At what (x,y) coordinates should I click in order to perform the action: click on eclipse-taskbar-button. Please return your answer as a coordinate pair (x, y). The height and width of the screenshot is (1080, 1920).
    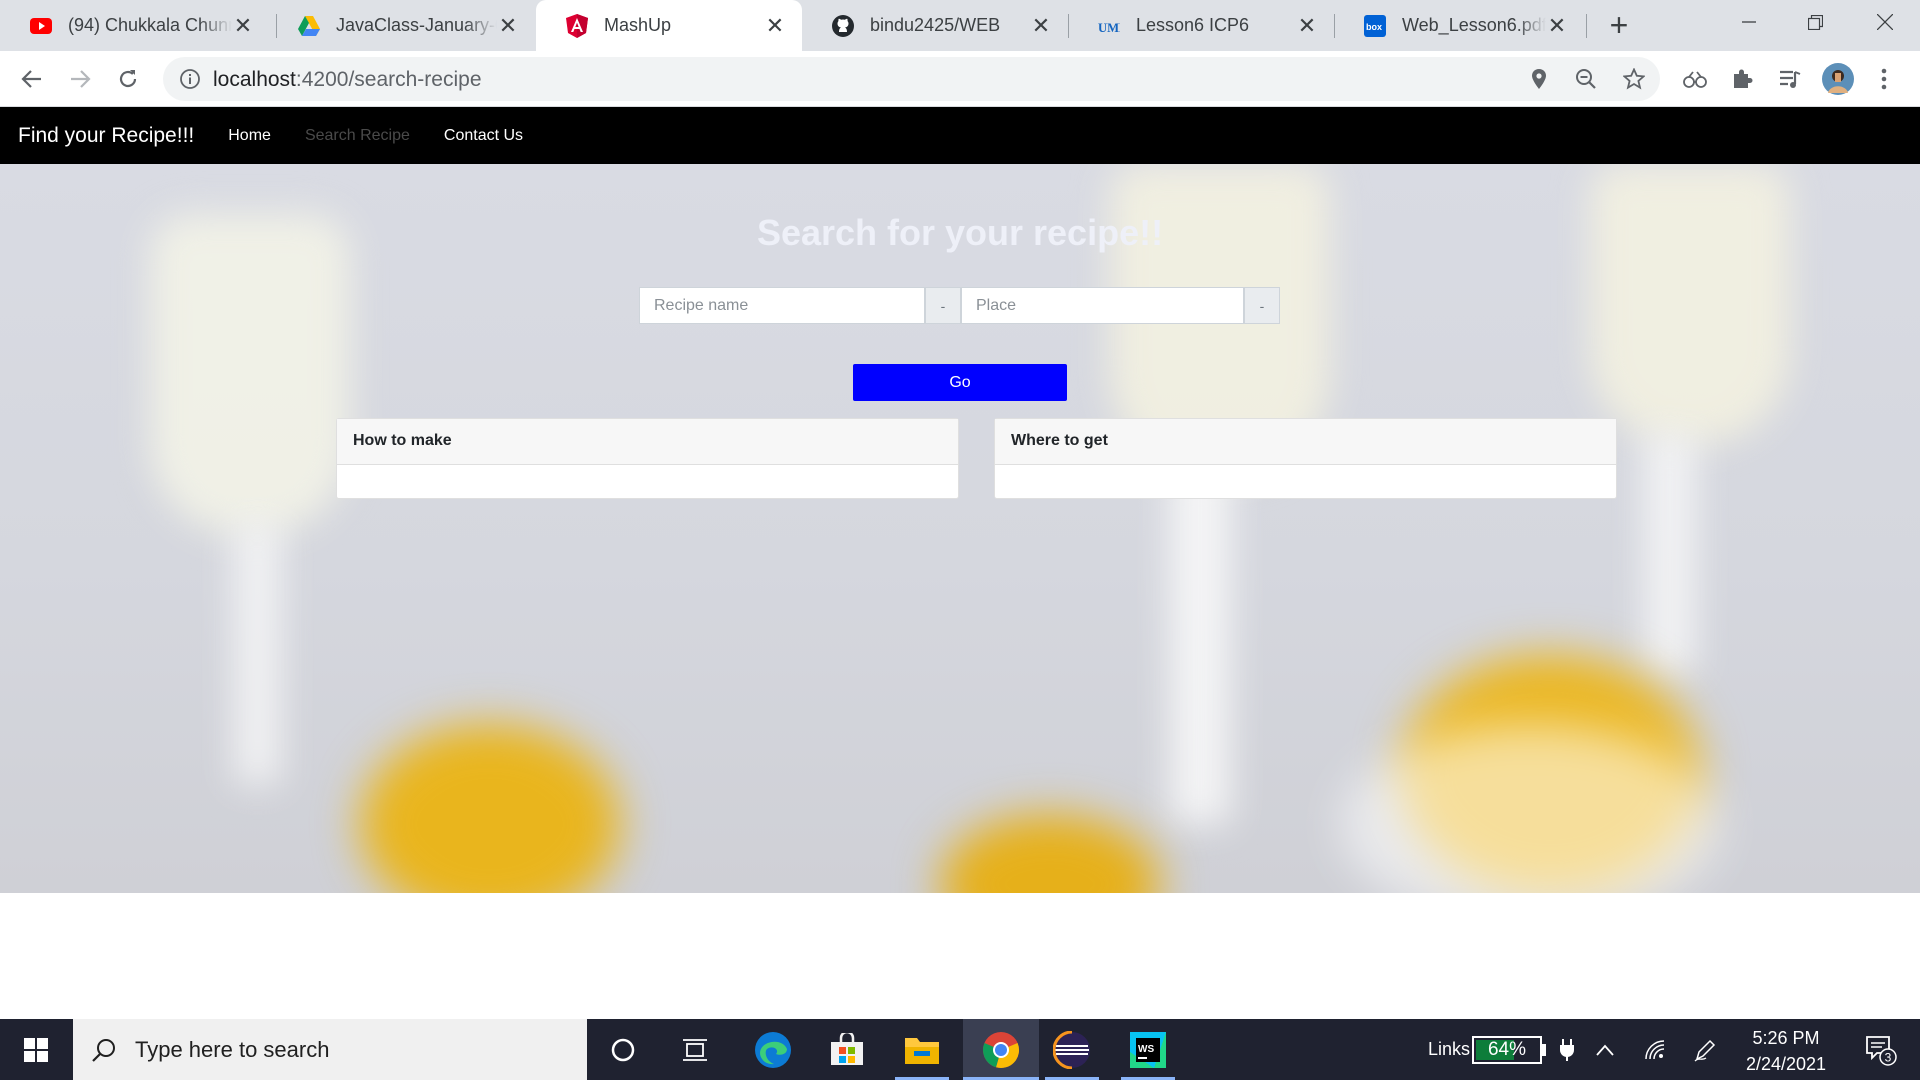
    Looking at the image, I should click on (1072, 1049).